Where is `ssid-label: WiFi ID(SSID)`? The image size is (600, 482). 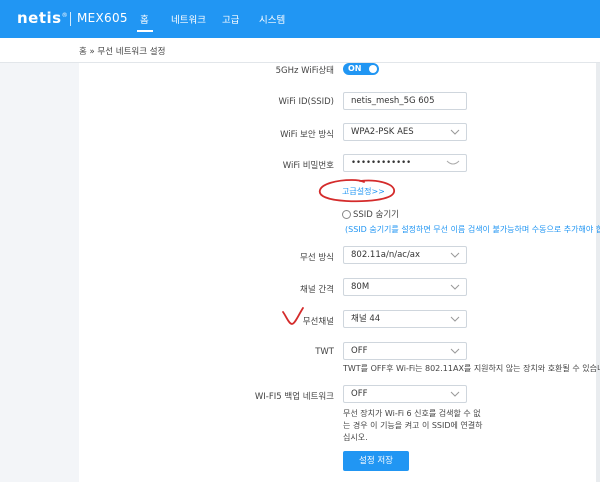 ssid-label: WiFi ID(SSID) is located at coordinates (306, 102).